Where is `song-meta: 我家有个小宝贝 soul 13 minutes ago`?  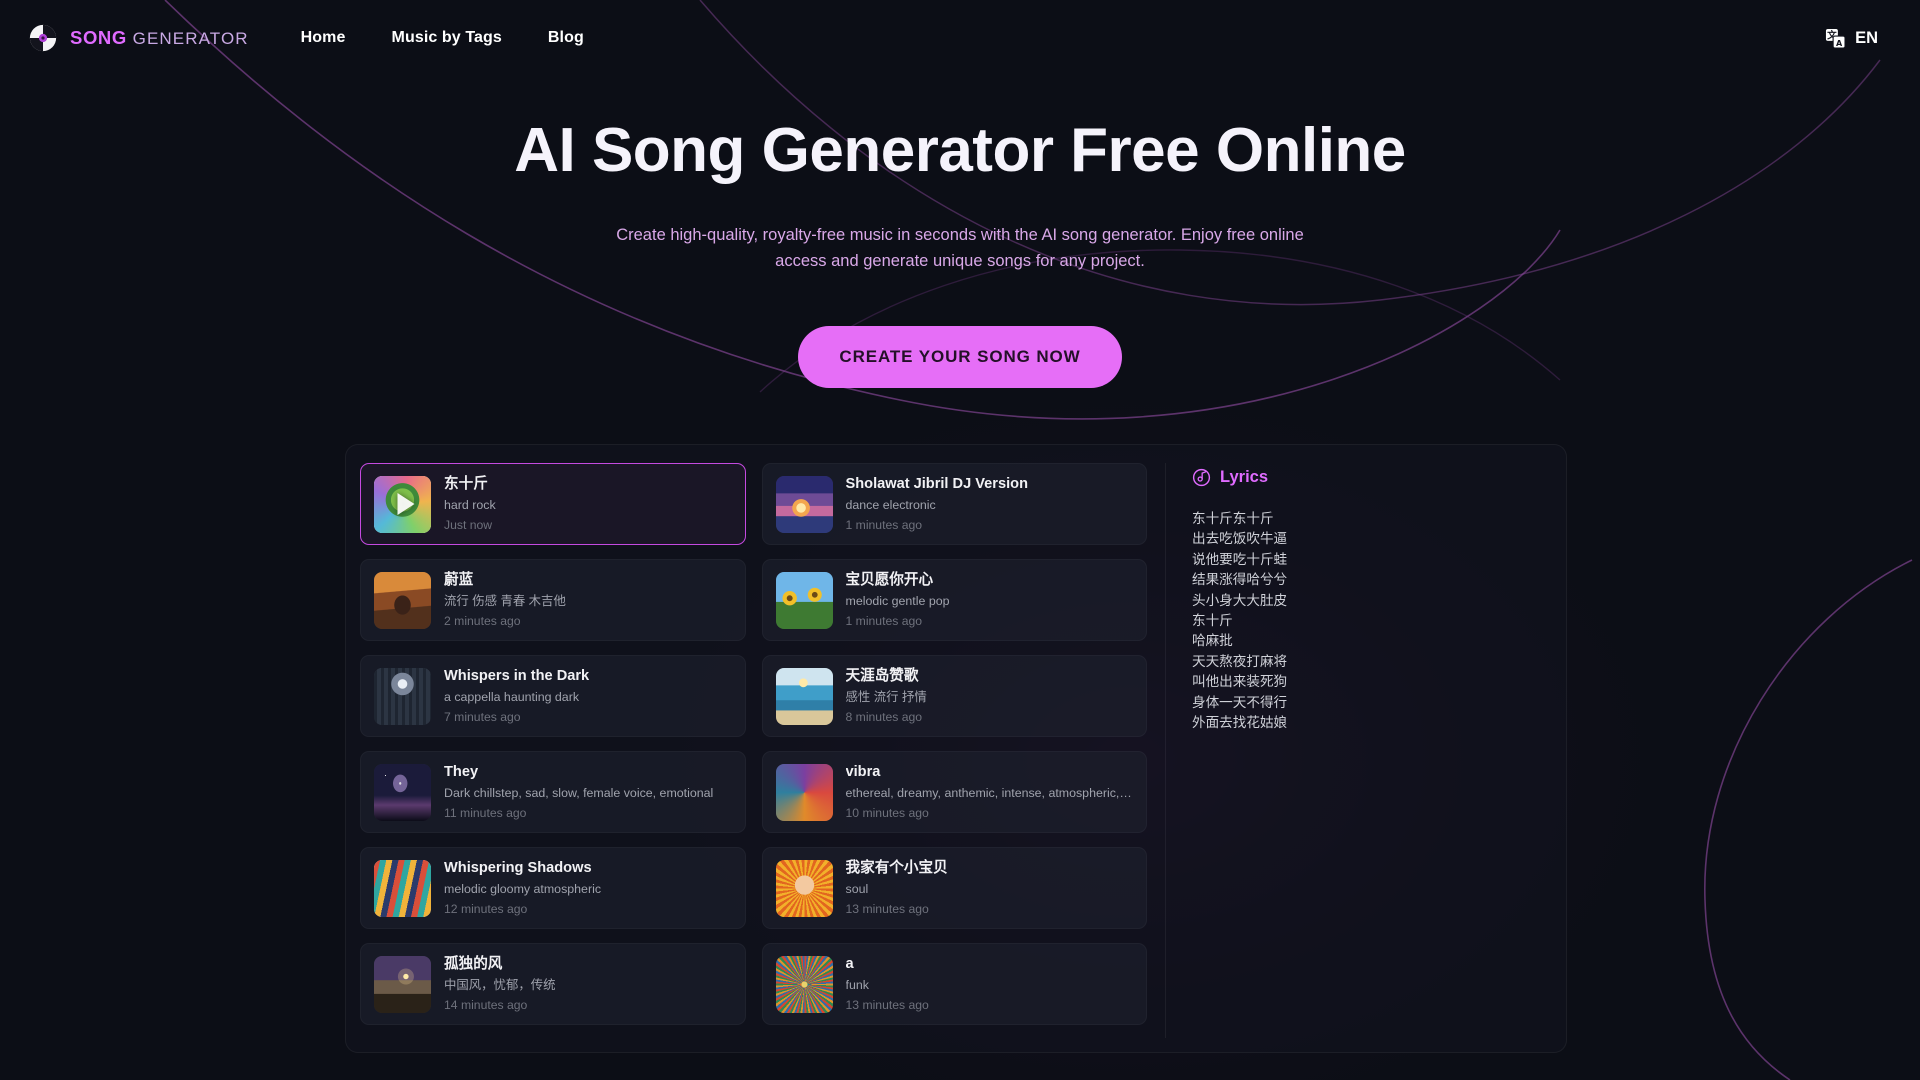
song-meta: 我家有个小宝贝 soul 13 minutes ago is located at coordinates (990, 888).